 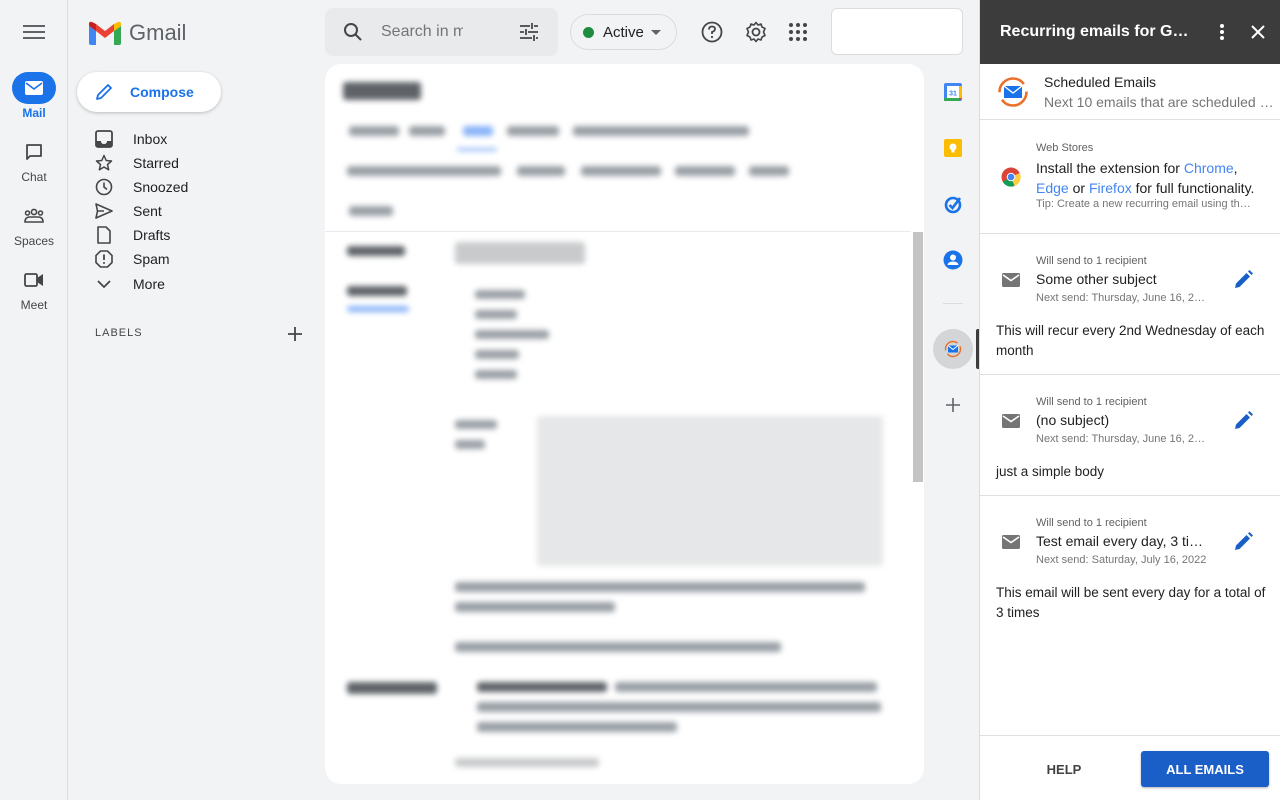 I want to click on rail-item-spaces: Spaces, so click(x=34, y=224).